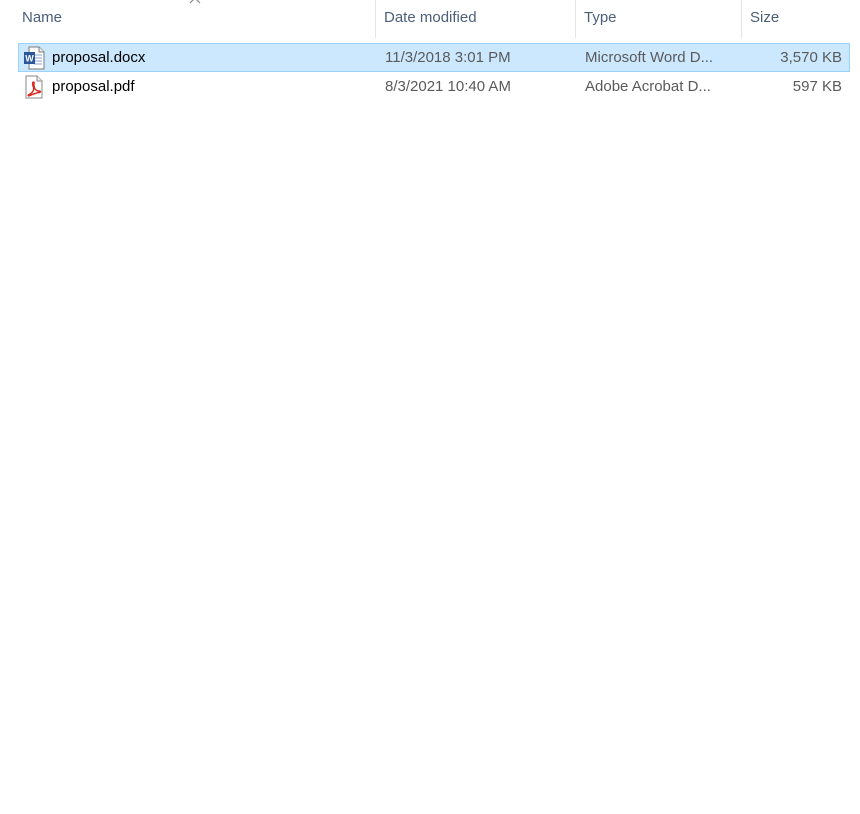 The height and width of the screenshot is (814, 860). I want to click on file-date-modified: 11/3/2018 3:01 PM, so click(448, 57).